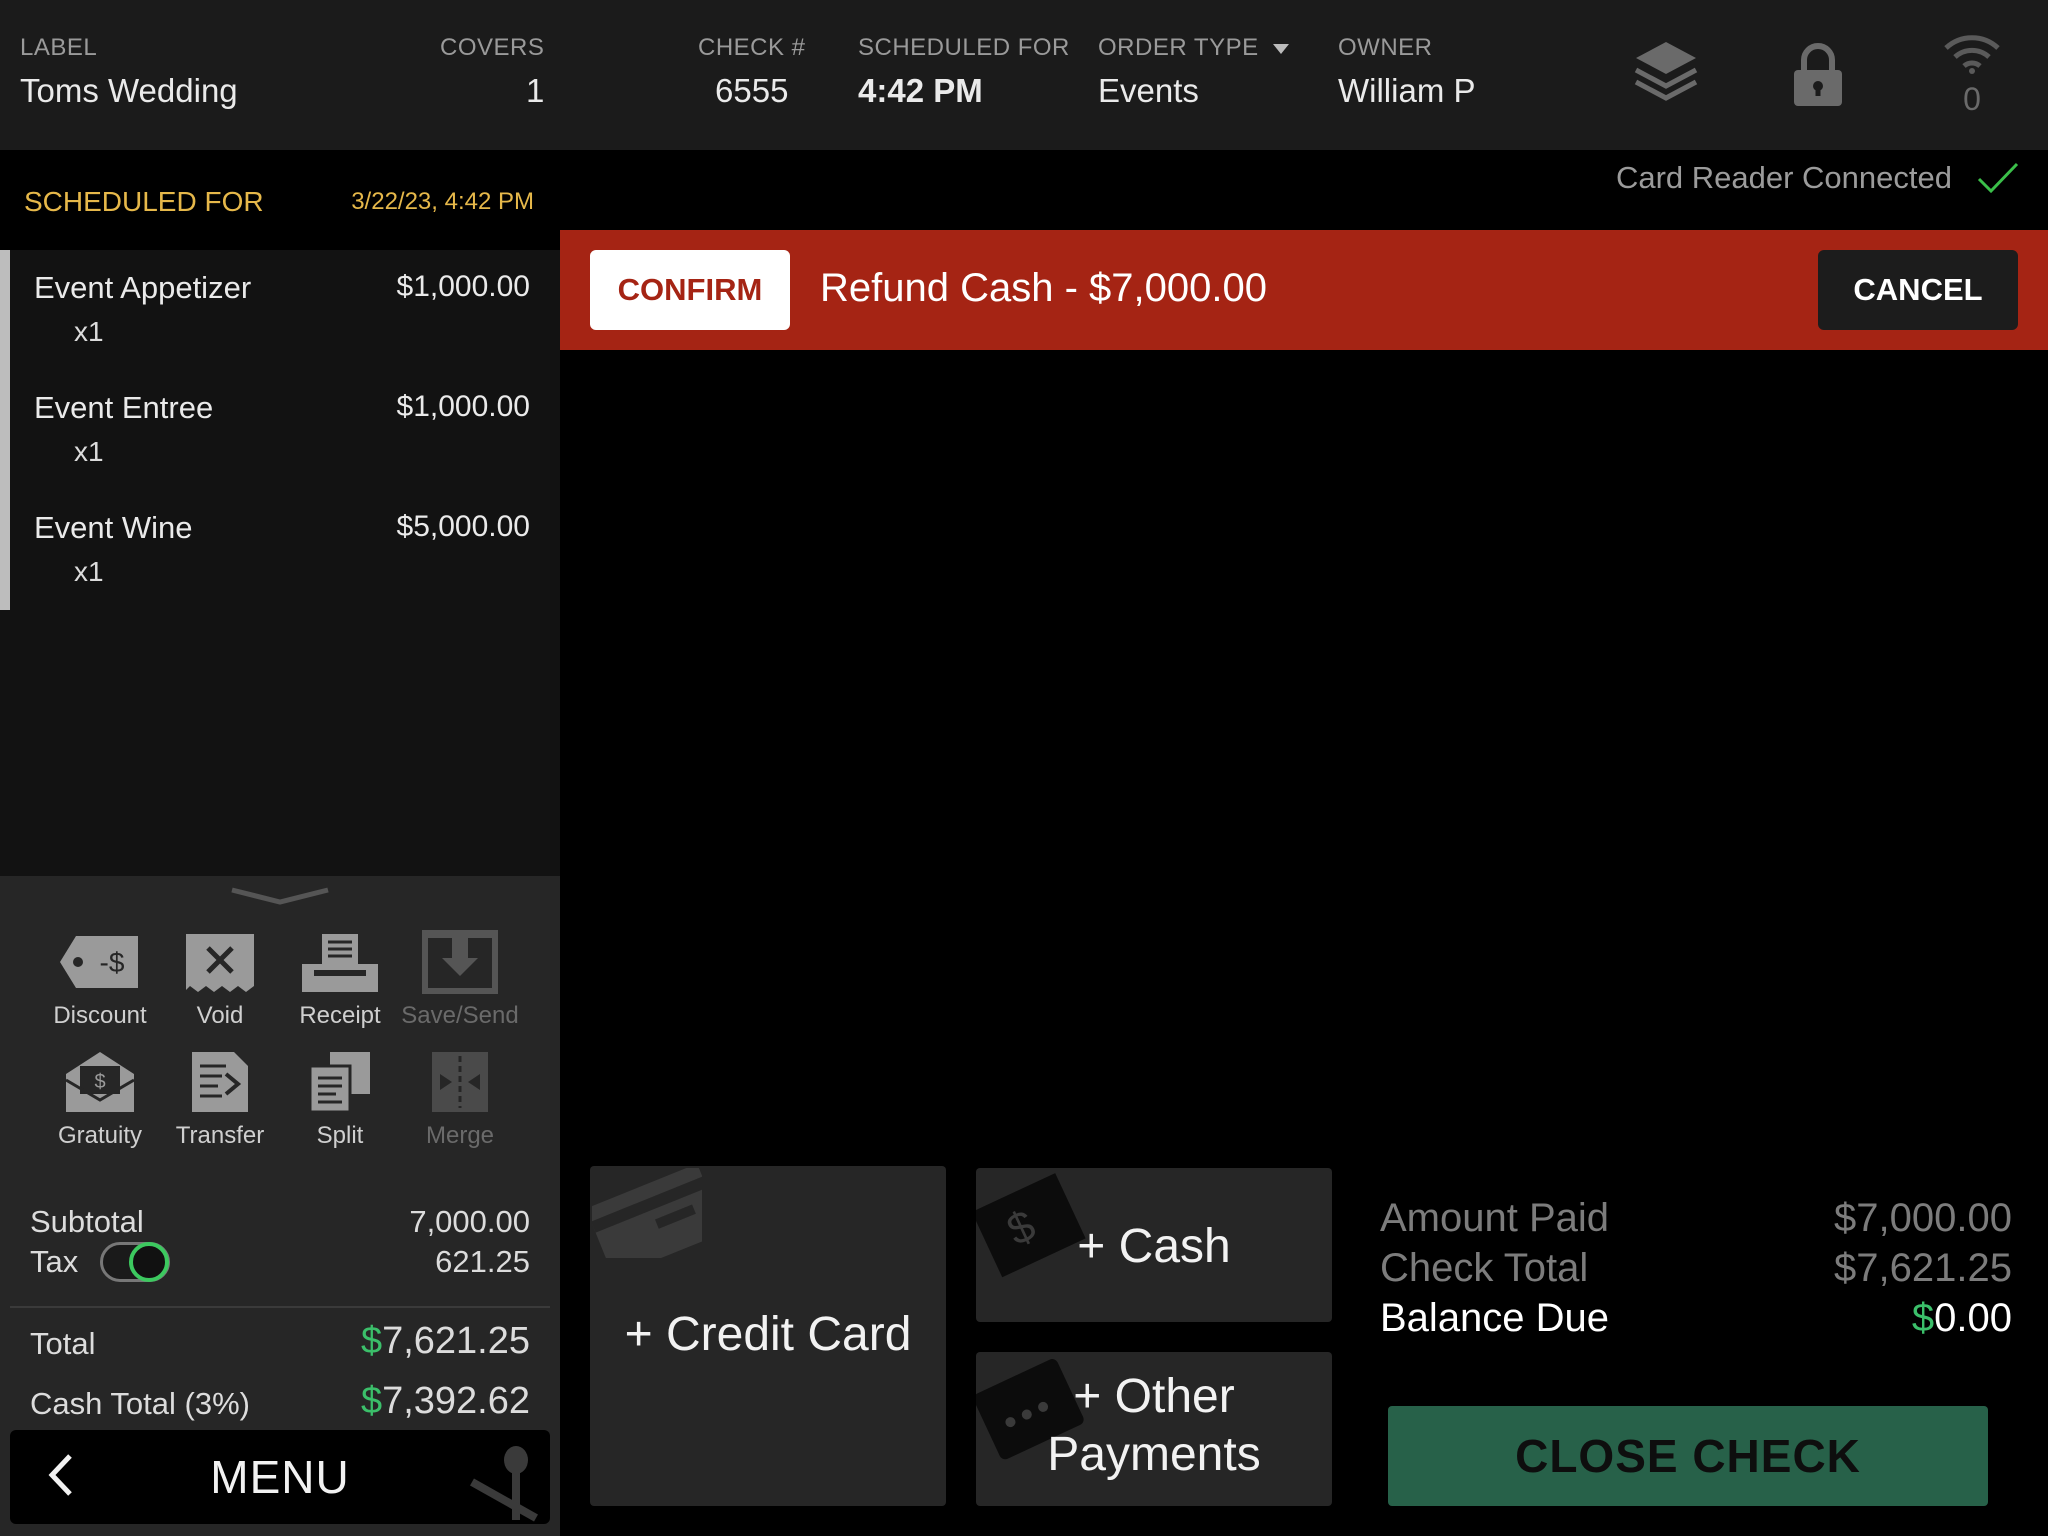  What do you see at coordinates (282, 430) in the screenshot?
I see `order-item: Event Entree $1,000.00 x1` at bounding box center [282, 430].